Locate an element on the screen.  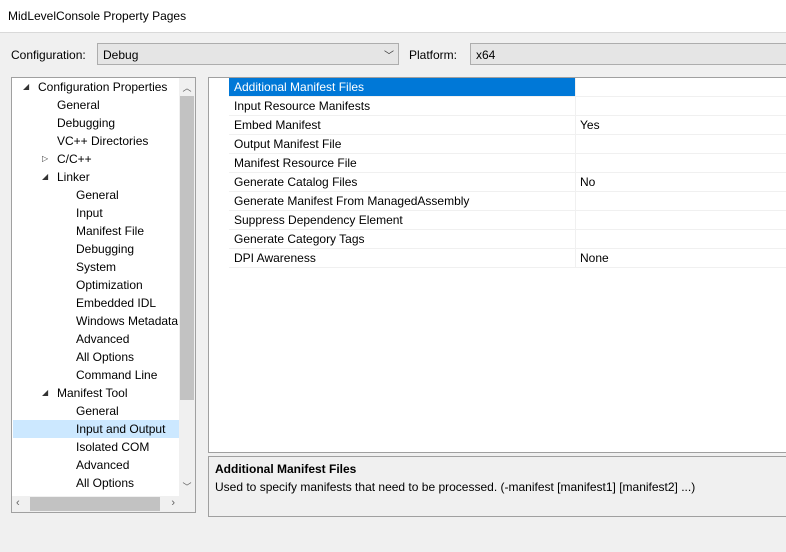
tree-item: ▷ C/C++ is located at coordinates (96, 159).